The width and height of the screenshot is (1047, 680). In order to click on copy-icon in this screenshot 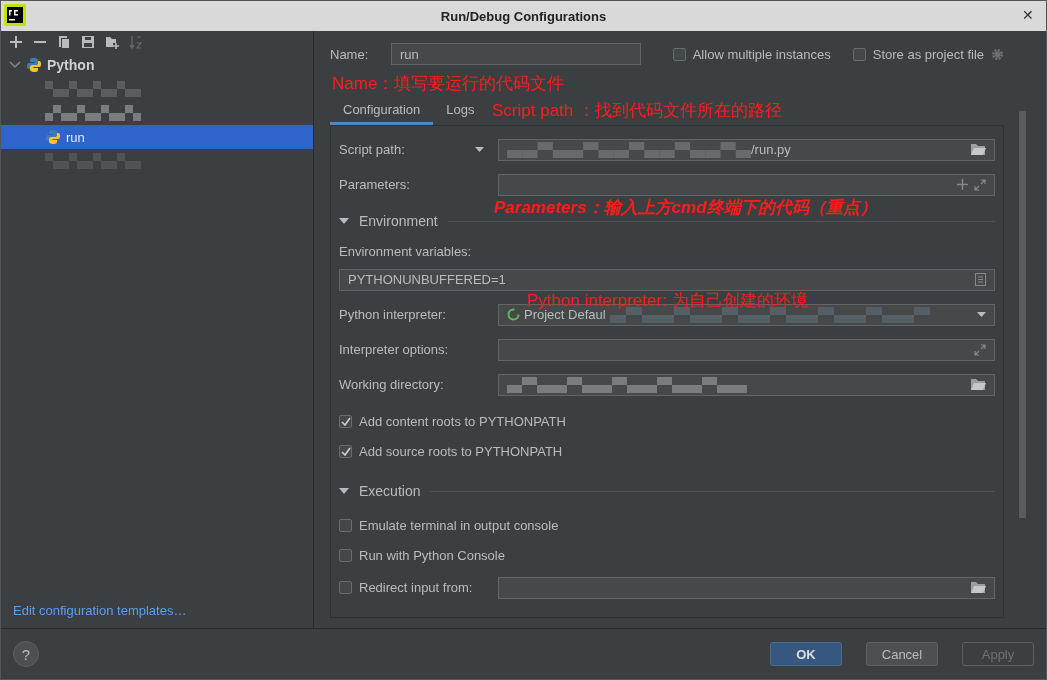, I will do `click(64, 42)`.